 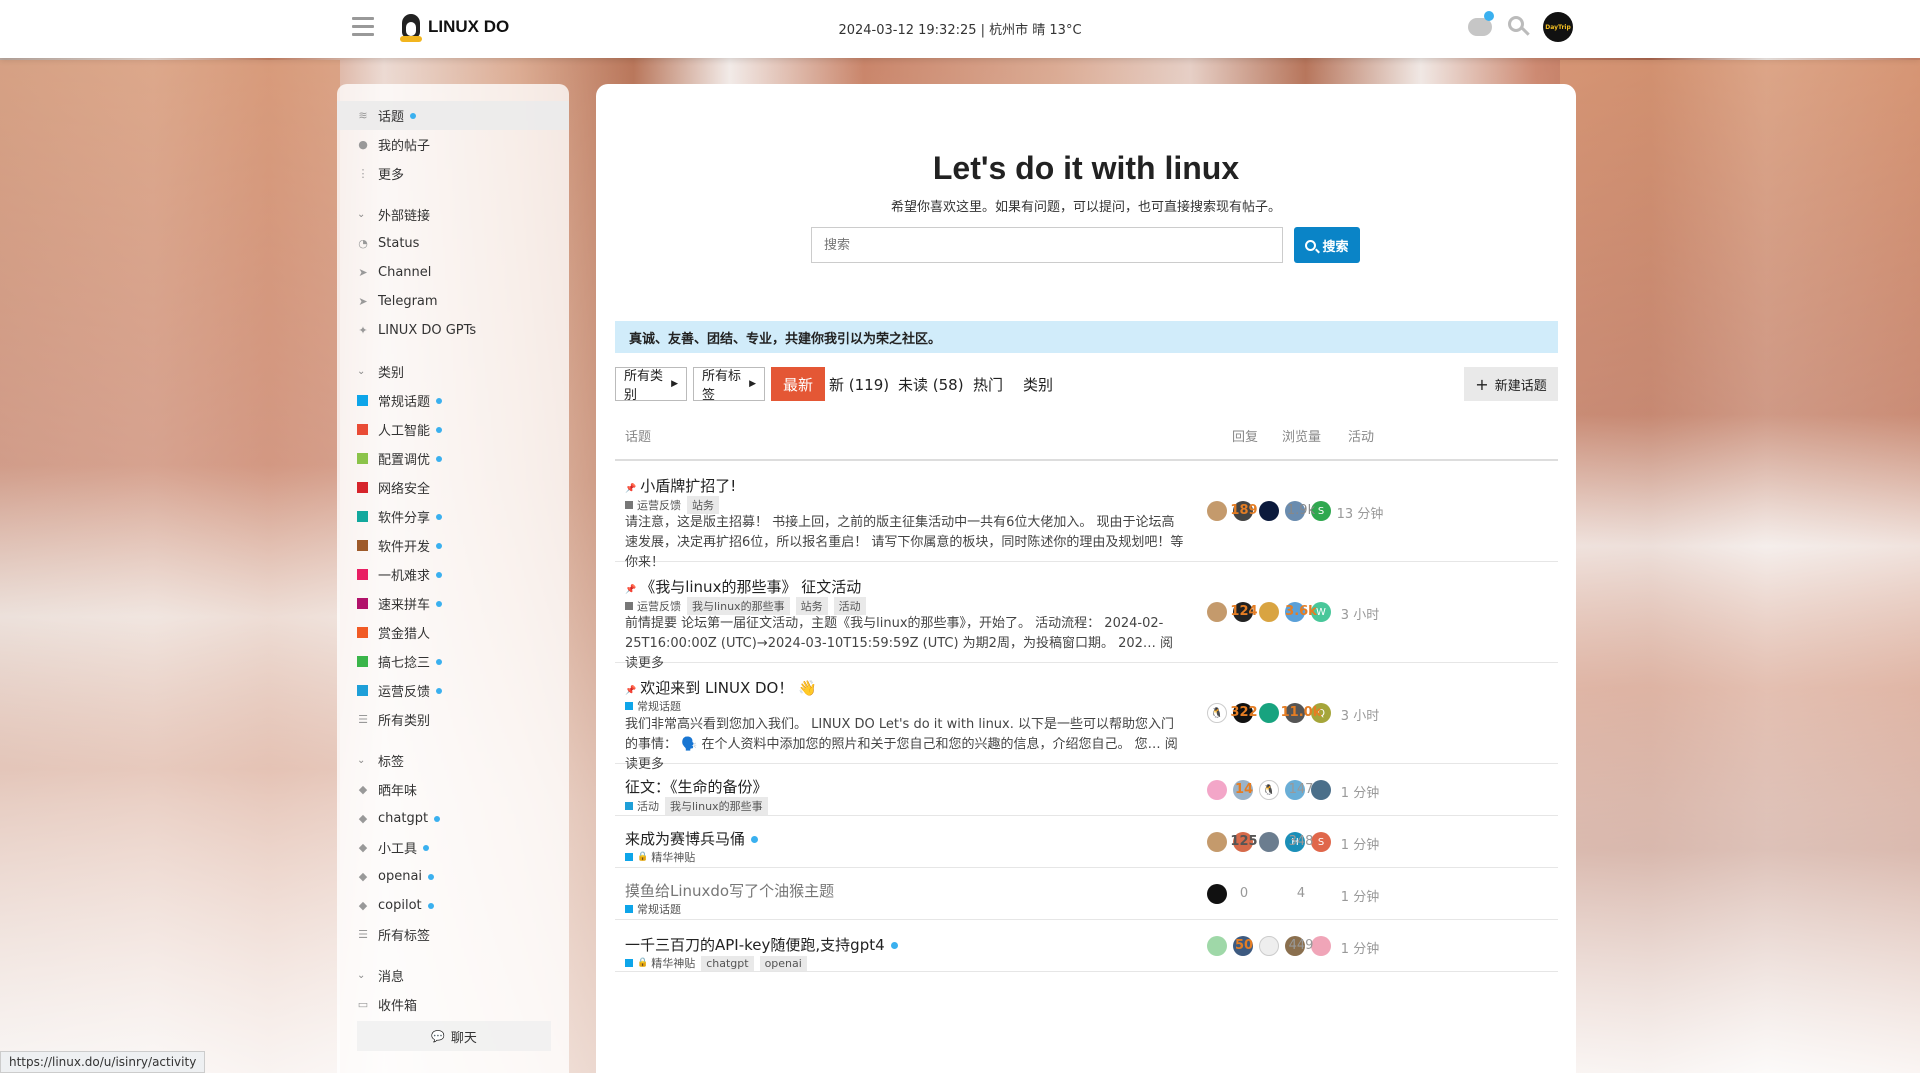 What do you see at coordinates (453, 1004) in the screenshot?
I see `sidebar-item-inbox: ▭ 收件箱` at bounding box center [453, 1004].